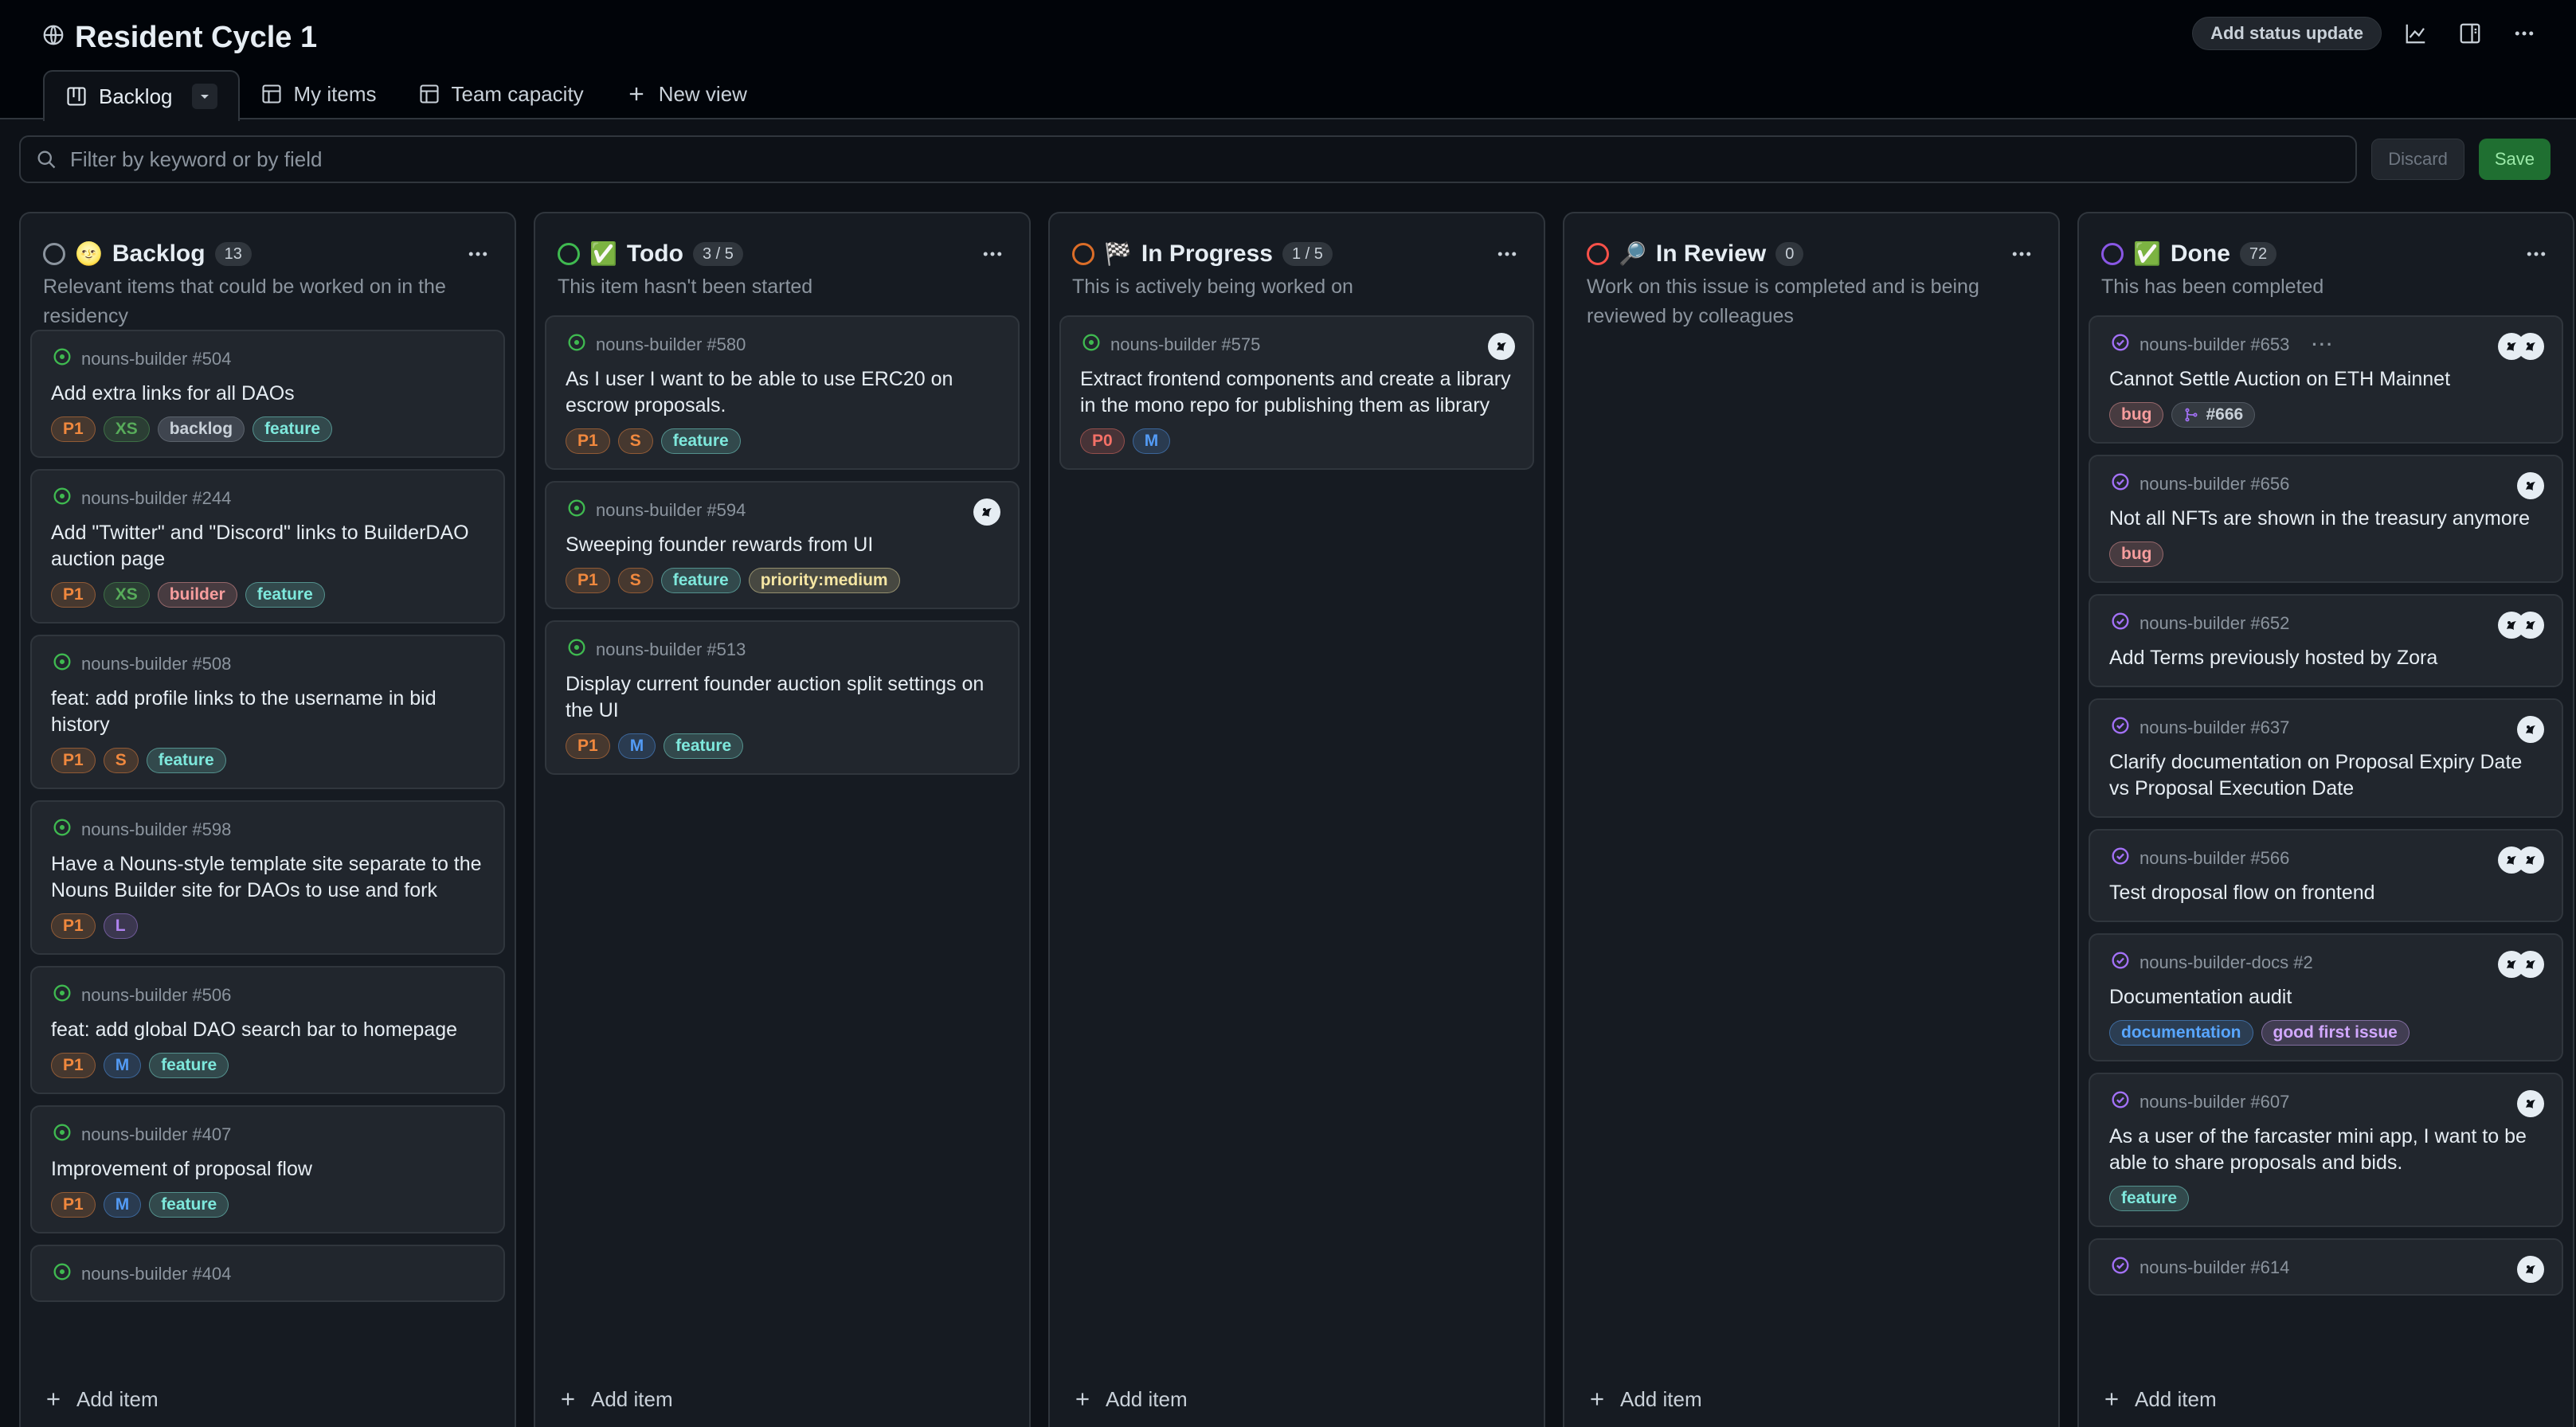 This screenshot has width=2576, height=1427. I want to click on issue-title: Add extra links for all DAOs, so click(267, 394).